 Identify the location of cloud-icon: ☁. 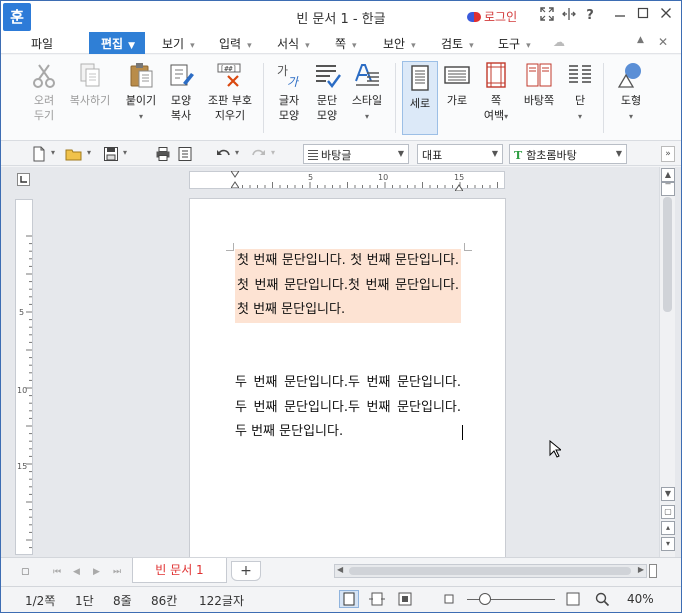
(559, 42).